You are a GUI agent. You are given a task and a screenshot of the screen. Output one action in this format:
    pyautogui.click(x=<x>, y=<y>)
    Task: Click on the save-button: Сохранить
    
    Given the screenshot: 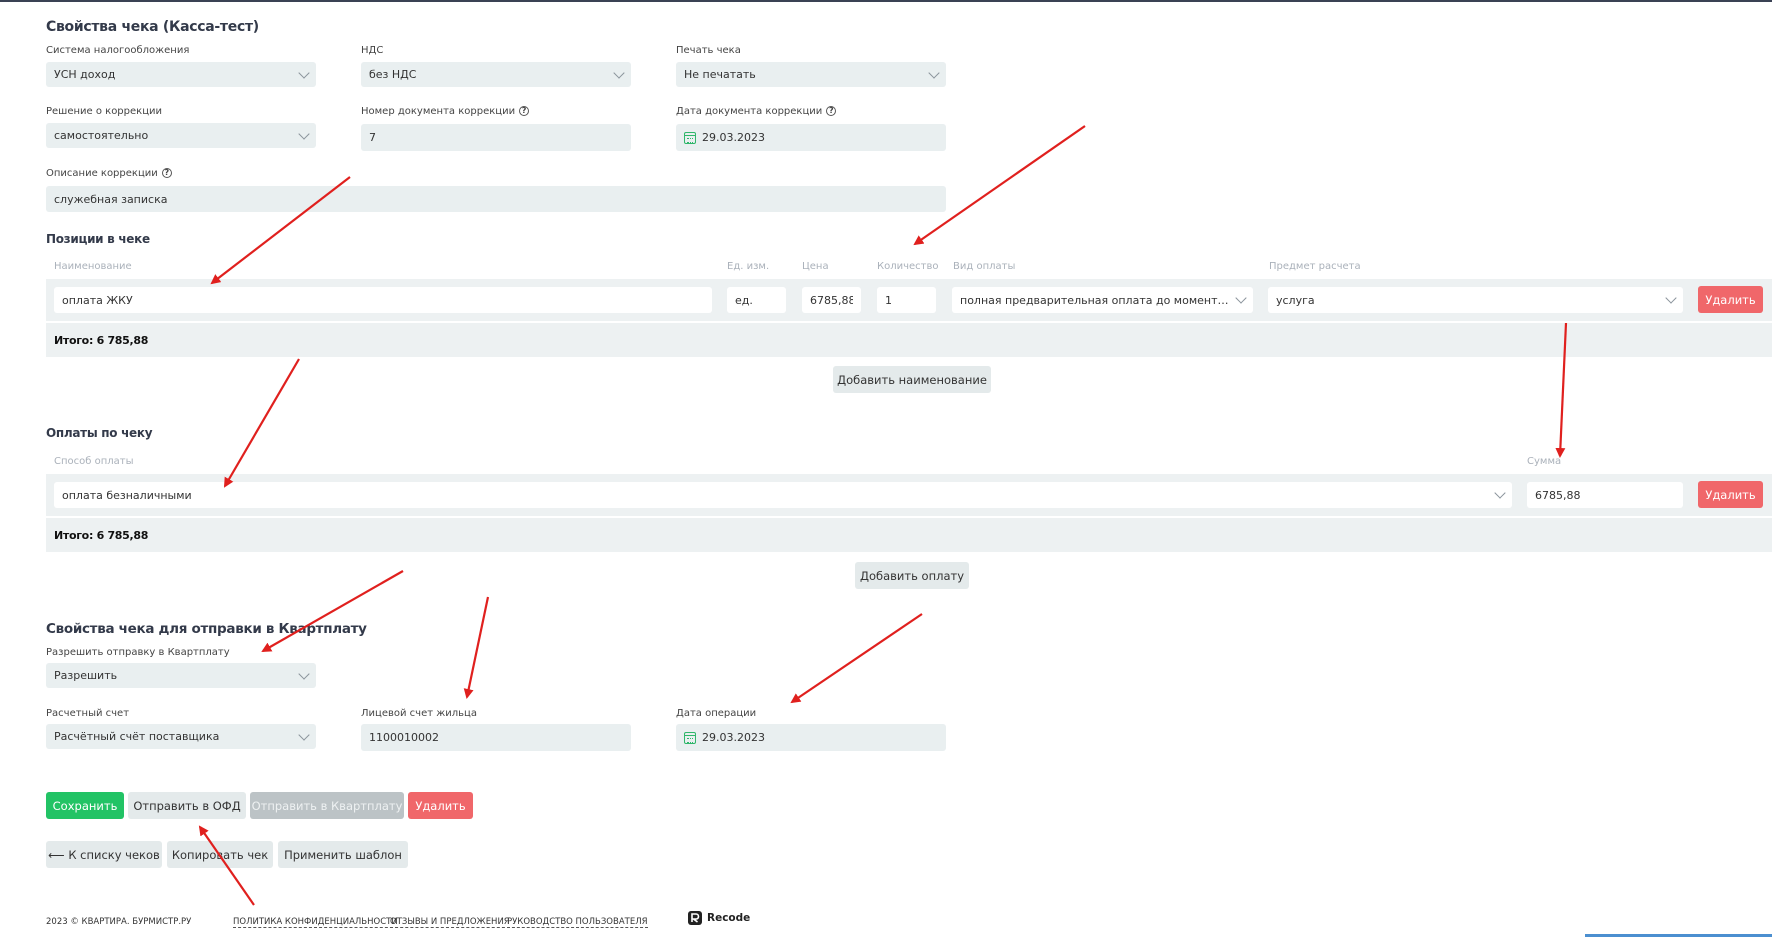 What is the action you would take?
    pyautogui.click(x=85, y=805)
    